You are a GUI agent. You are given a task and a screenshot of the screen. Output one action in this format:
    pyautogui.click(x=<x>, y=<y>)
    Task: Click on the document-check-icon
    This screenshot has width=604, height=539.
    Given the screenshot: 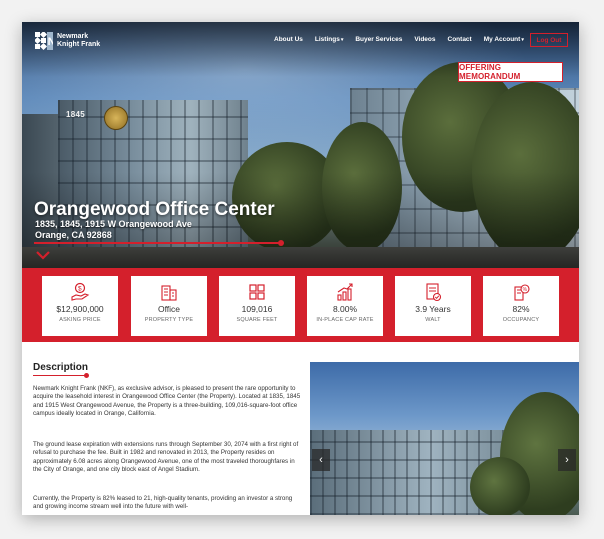 What is the action you would take?
    pyautogui.click(x=434, y=292)
    